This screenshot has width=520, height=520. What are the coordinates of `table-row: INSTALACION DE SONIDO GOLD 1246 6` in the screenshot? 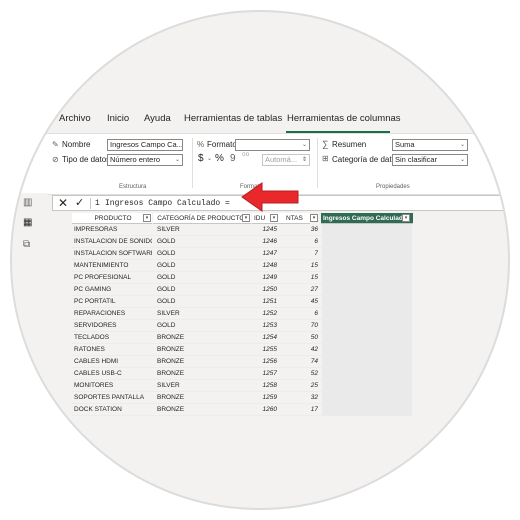 It's located at (197, 242).